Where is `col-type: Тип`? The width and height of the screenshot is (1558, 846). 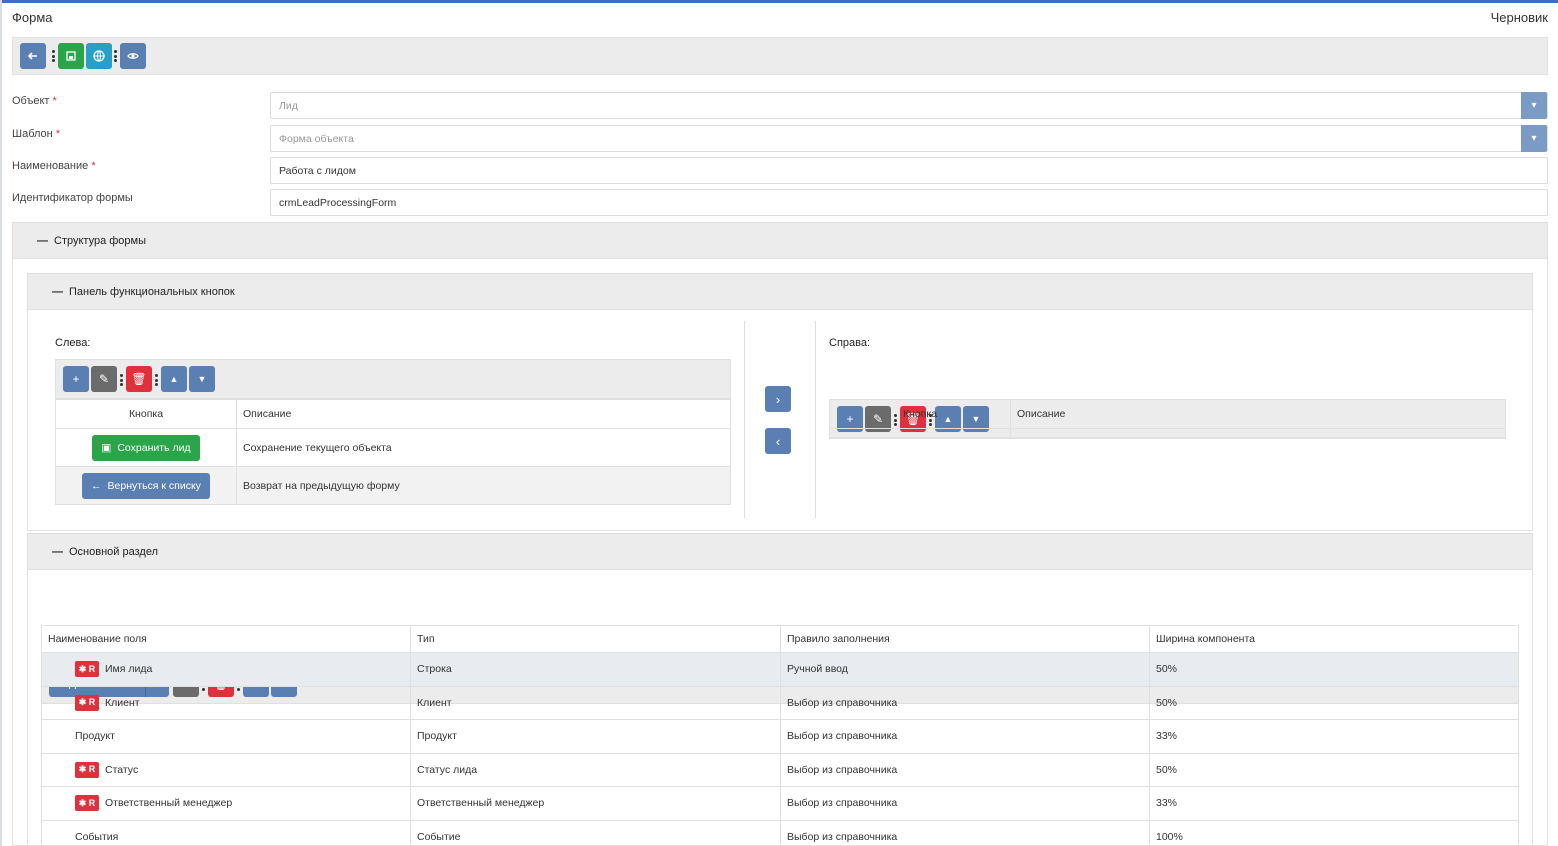 col-type: Тип is located at coordinates (595, 639).